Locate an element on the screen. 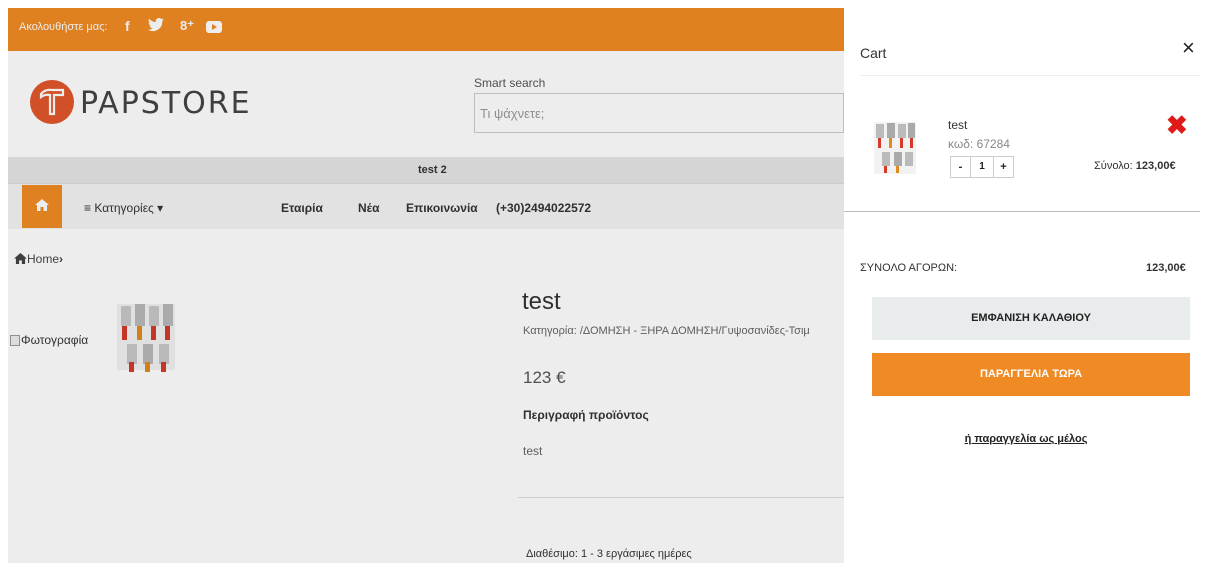 This screenshot has width=1208, height=563. quantity-value: 1 is located at coordinates (982, 167).